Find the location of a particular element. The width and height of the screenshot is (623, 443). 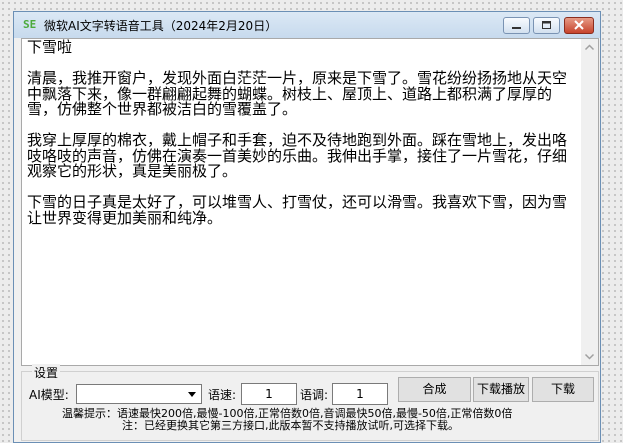

speed-input: 1 is located at coordinates (269, 394).